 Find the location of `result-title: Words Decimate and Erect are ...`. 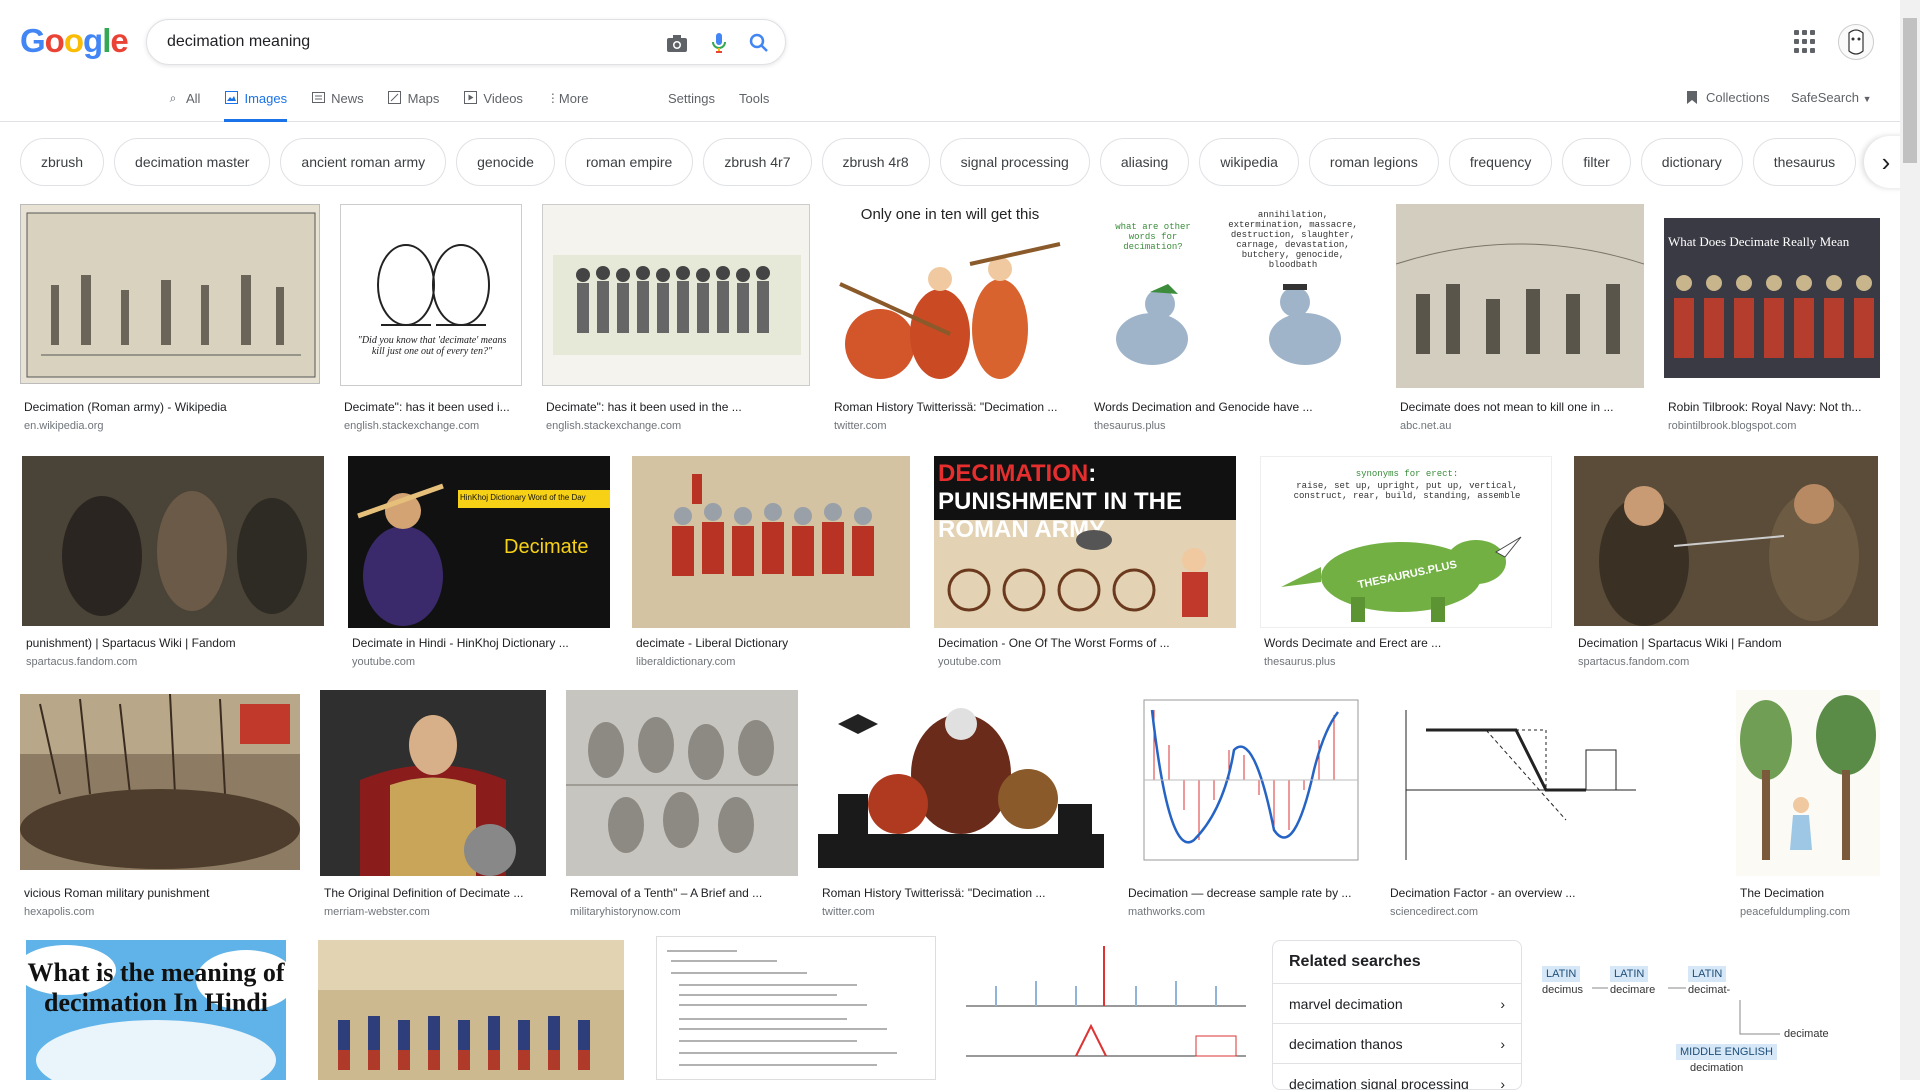

result-title: Words Decimate and Erect are ... is located at coordinates (1408, 643).